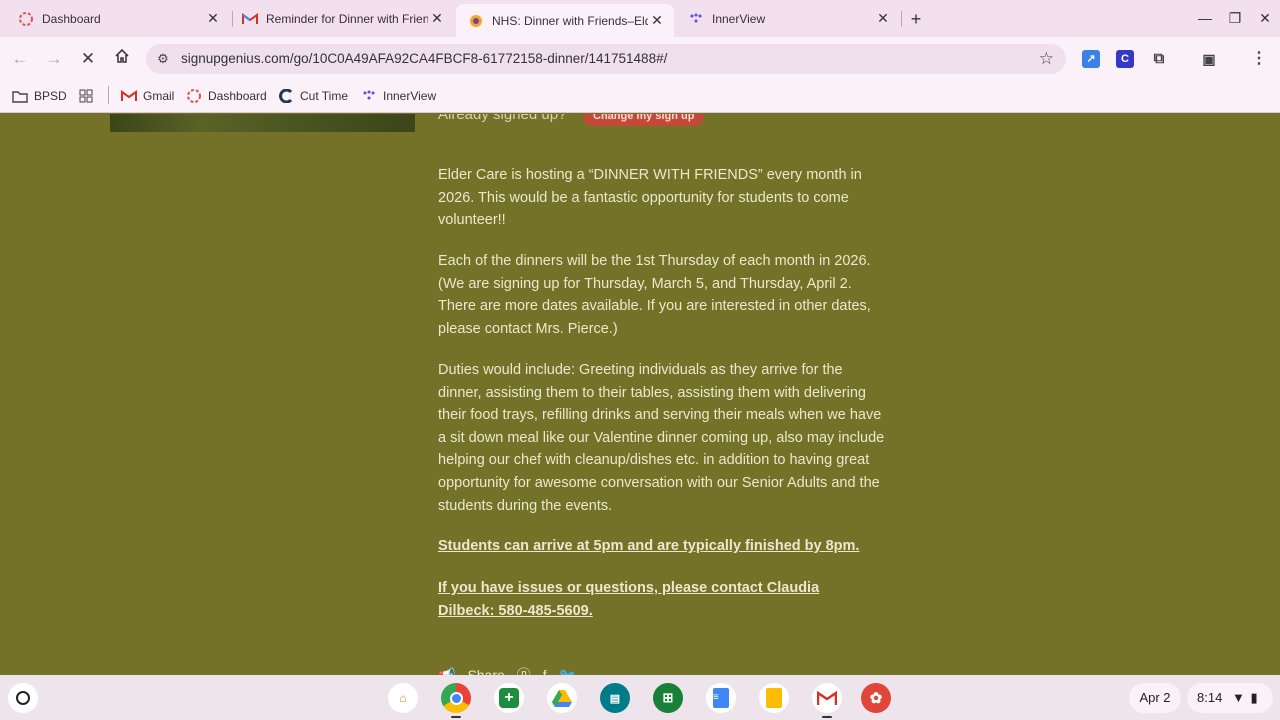 This screenshot has height=720, width=1280. What do you see at coordinates (237, 96) in the screenshot?
I see `bookmark-label: Dashboard` at bounding box center [237, 96].